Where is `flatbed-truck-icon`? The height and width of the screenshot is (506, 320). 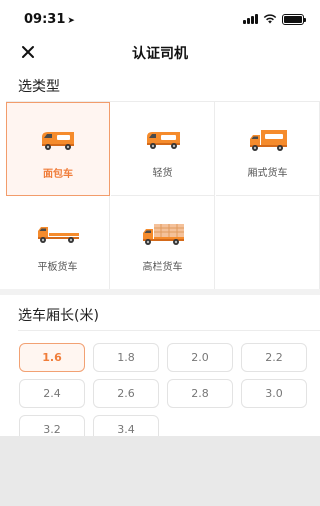
flatbed-truck-icon is located at coordinates (58, 235).